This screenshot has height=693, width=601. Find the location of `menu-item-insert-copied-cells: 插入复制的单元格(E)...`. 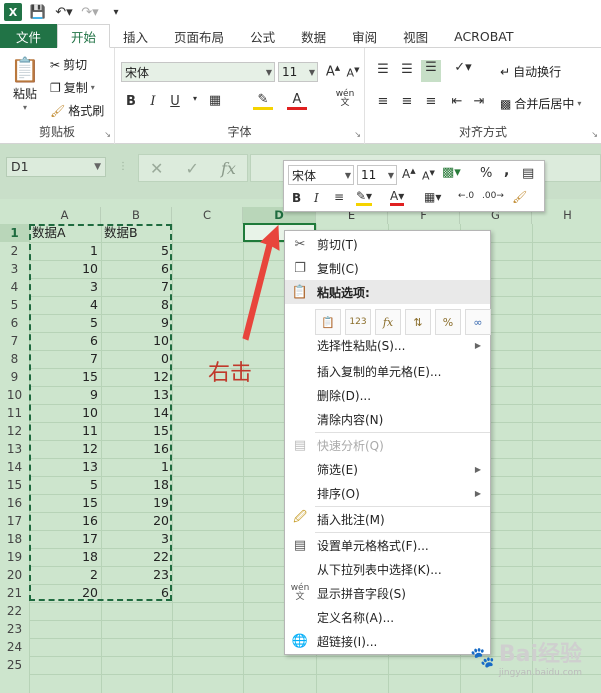

menu-item-insert-copied-cells: 插入复制的单元格(E)... is located at coordinates (387, 371).